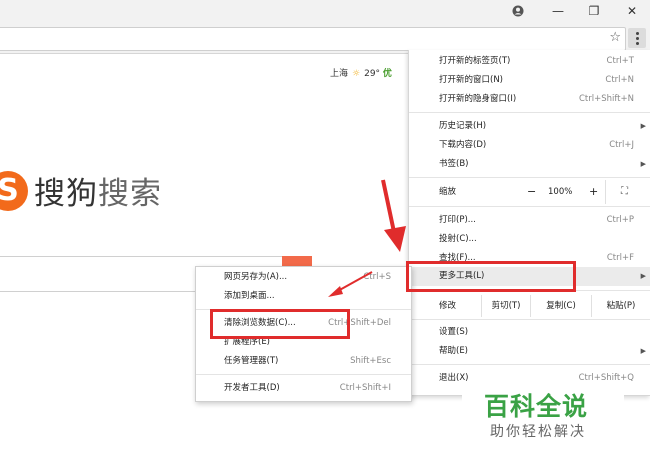 This screenshot has width=650, height=474. Describe the element at coordinates (536, 406) in the screenshot. I see `watermark-title: 百科全说` at that location.